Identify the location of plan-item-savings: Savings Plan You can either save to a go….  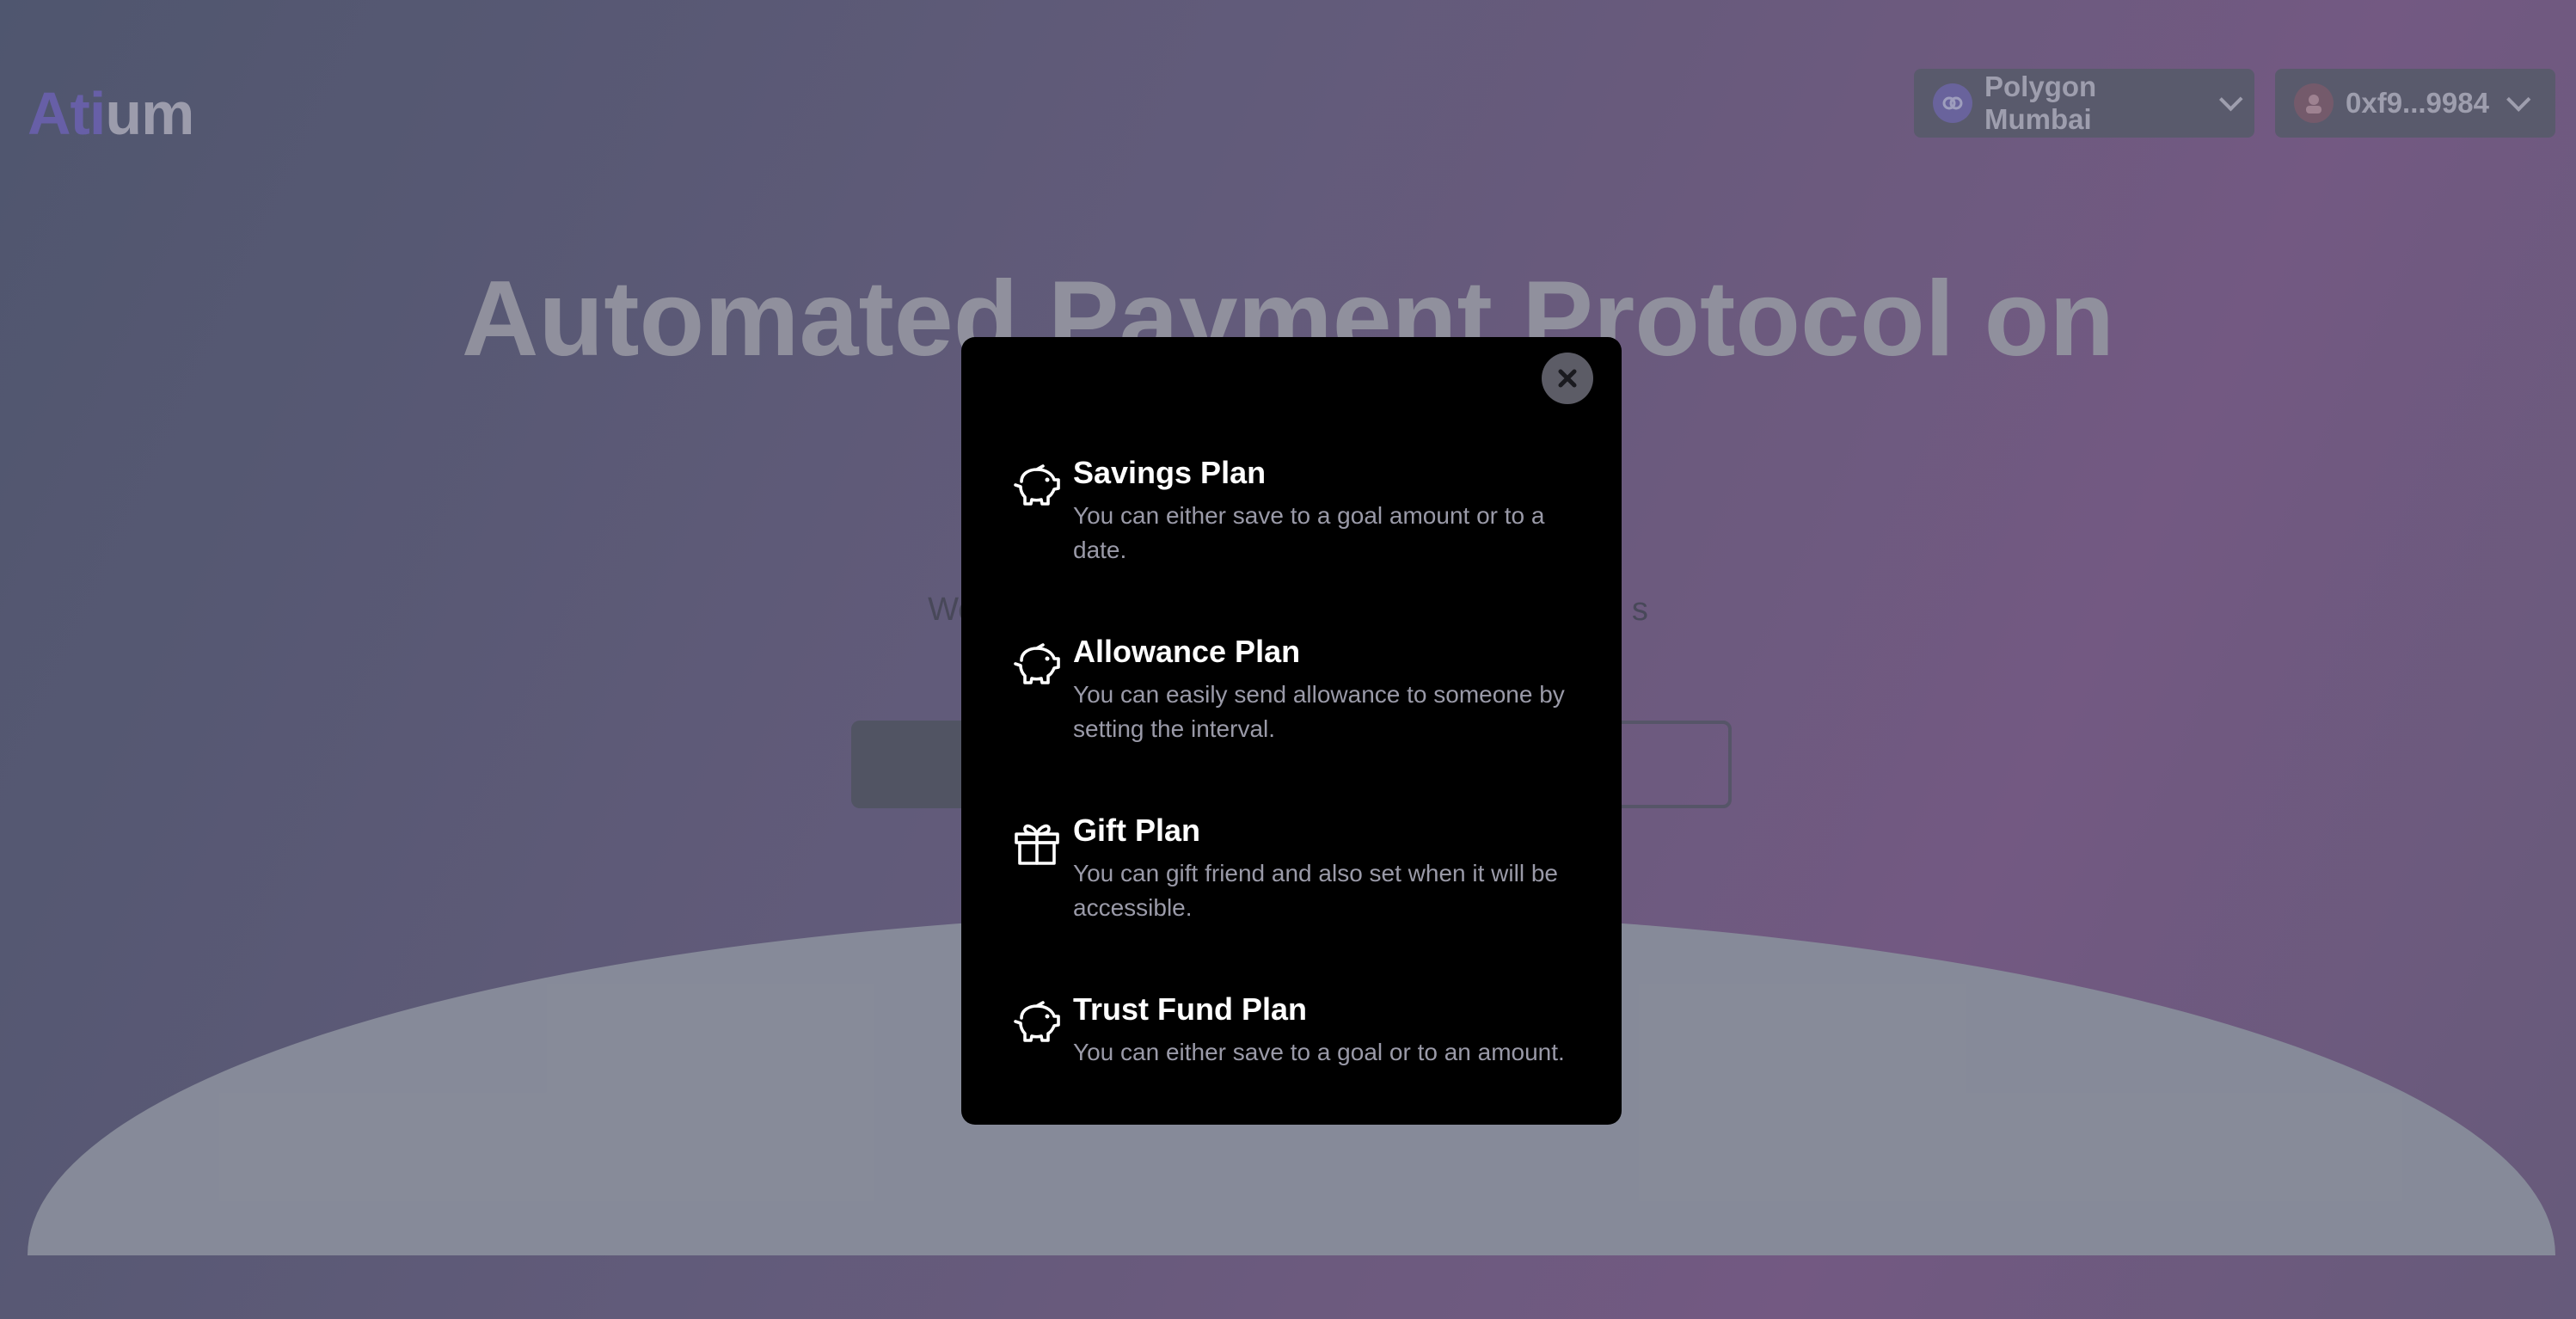
(1307, 511).